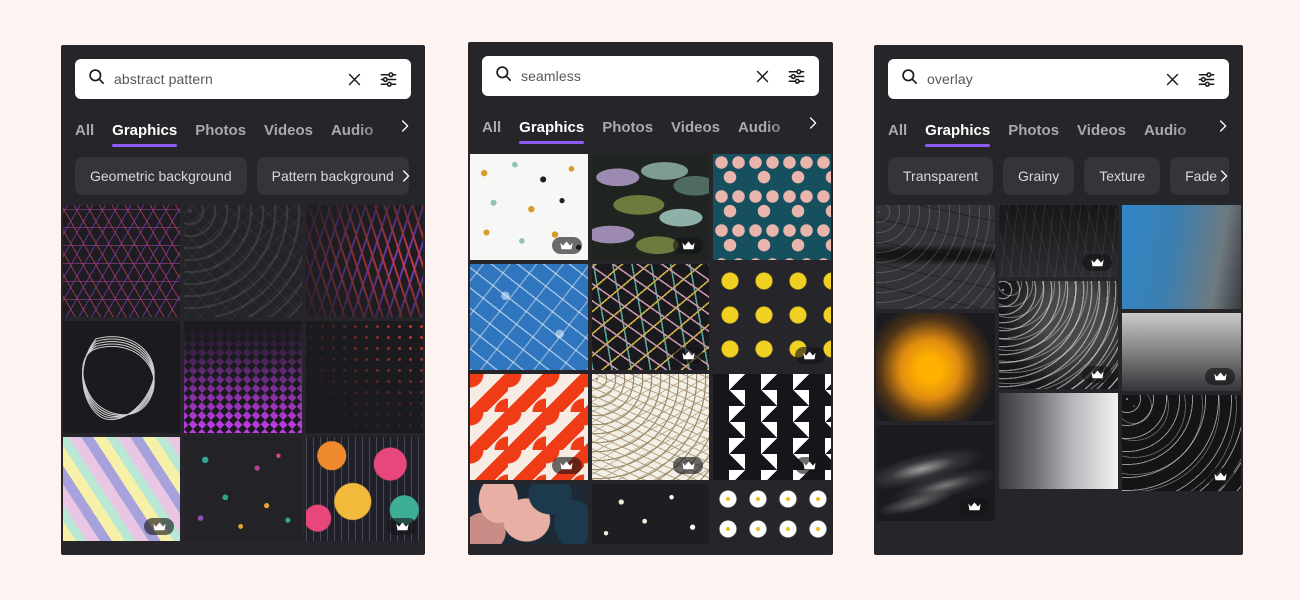  I want to click on daisy-flower-tile, so click(772, 514).